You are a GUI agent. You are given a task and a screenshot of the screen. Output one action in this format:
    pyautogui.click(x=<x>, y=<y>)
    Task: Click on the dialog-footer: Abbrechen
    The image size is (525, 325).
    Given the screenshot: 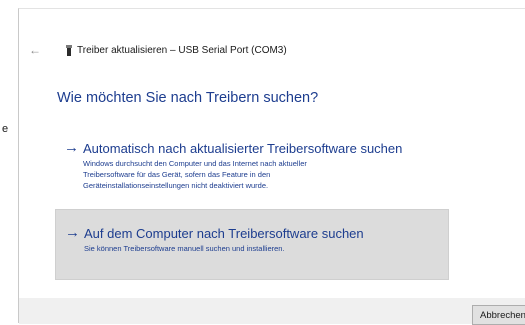 What is the action you would take?
    pyautogui.click(x=272, y=311)
    